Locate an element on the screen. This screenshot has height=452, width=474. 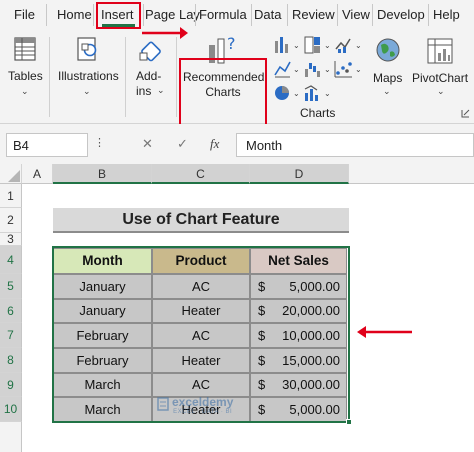
line-chart-button: ⌄ is located at coordinates (288, 69).